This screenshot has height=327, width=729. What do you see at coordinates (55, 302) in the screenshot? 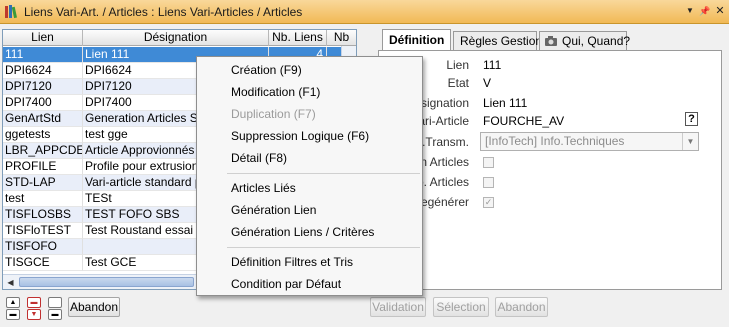
I see `nav-next-icon` at bounding box center [55, 302].